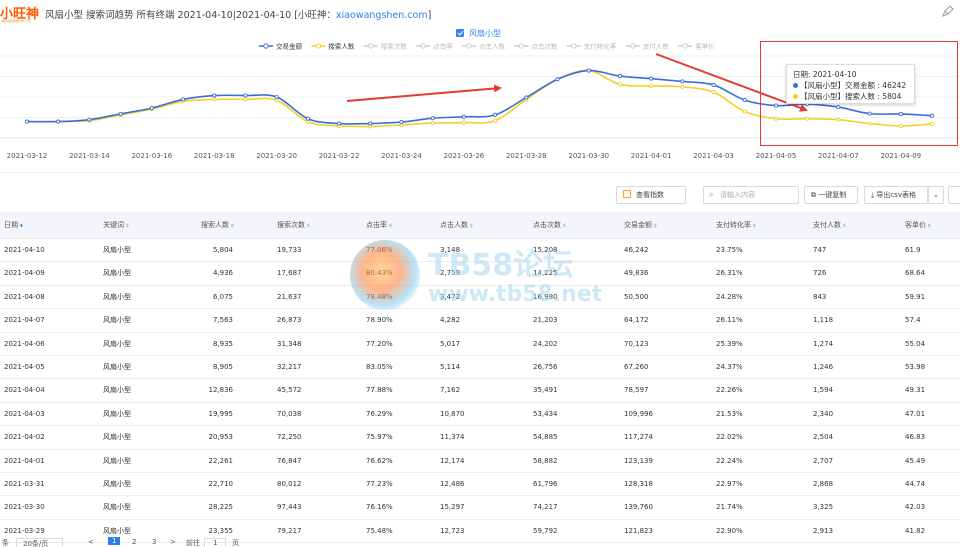 This screenshot has width=960, height=547. What do you see at coordinates (954, 195) in the screenshot?
I see `extra-toolbar-button` at bounding box center [954, 195].